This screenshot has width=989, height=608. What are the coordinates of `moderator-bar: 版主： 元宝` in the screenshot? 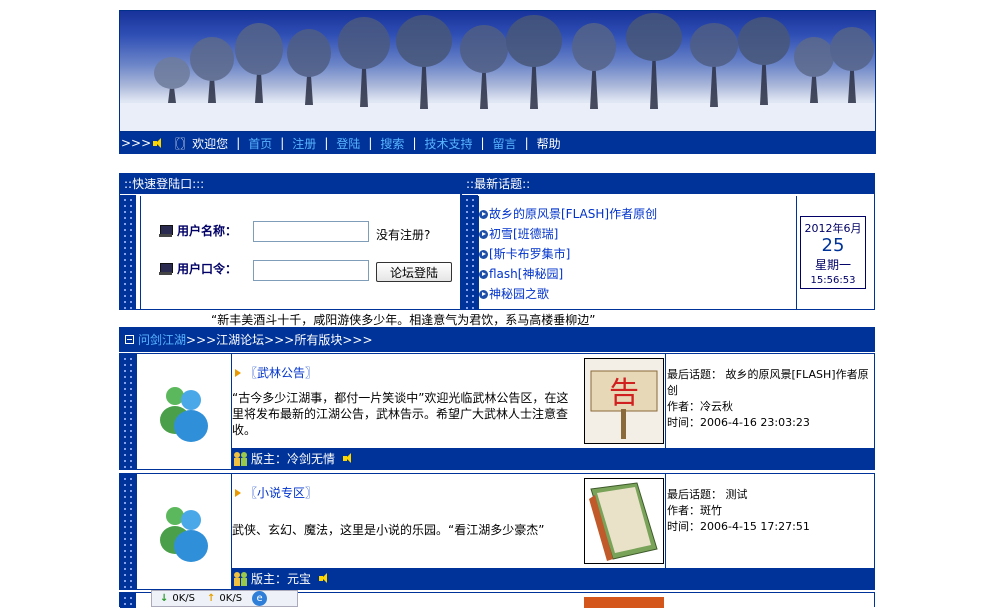 It's located at (553, 578).